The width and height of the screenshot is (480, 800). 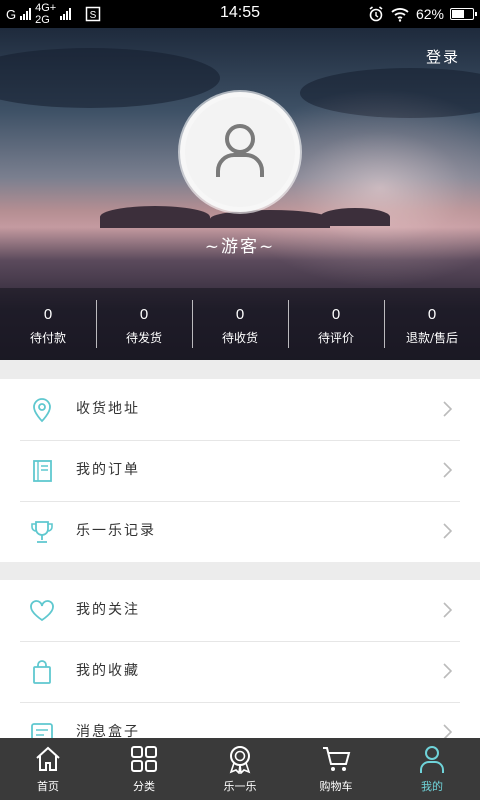 What do you see at coordinates (239, 338) in the screenshot?
I see `stat-label: 待收货` at bounding box center [239, 338].